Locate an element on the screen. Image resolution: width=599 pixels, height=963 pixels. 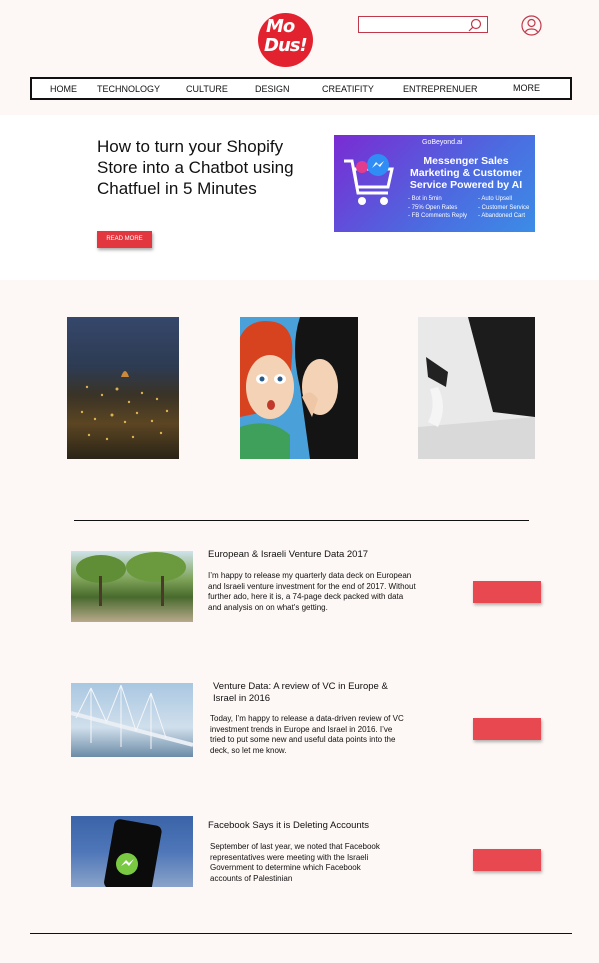
modus-logo: Mo Dus! is located at coordinates (285, 40).